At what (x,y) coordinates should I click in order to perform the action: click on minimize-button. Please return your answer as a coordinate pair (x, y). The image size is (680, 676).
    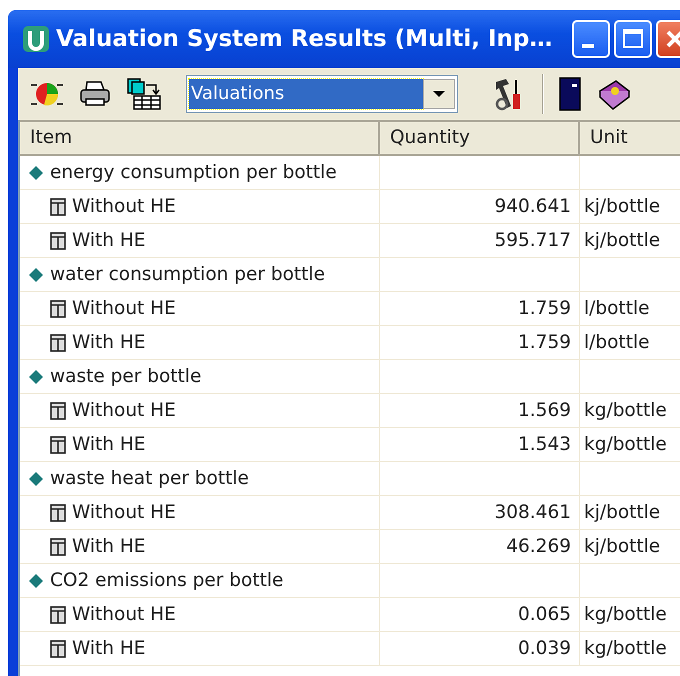
    Looking at the image, I should click on (591, 39).